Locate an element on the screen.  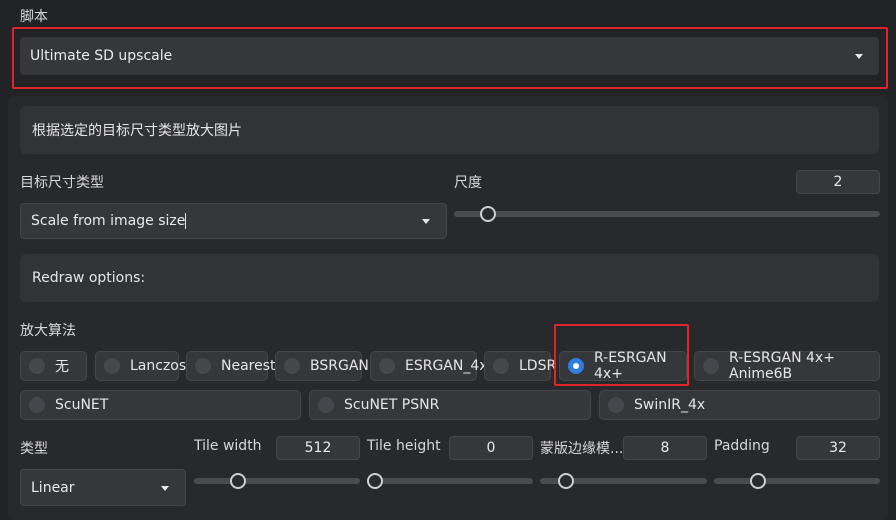
padding-label: Padding is located at coordinates (742, 446).